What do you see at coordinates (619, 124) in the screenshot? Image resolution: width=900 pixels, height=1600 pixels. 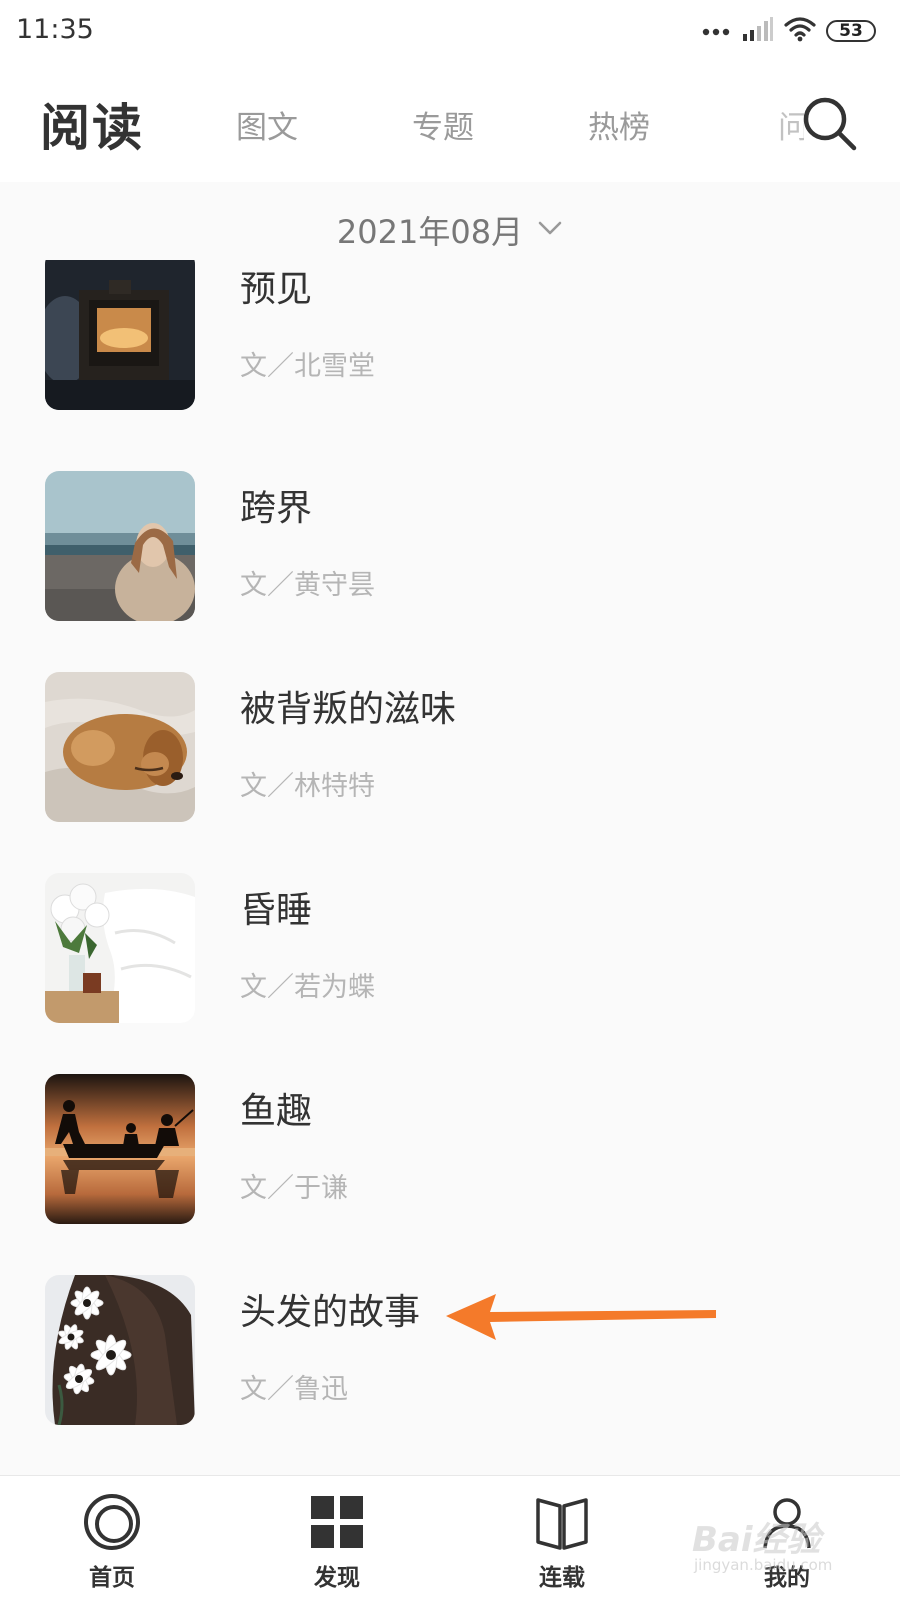 I see `tab-hot-list: 热榜` at bounding box center [619, 124].